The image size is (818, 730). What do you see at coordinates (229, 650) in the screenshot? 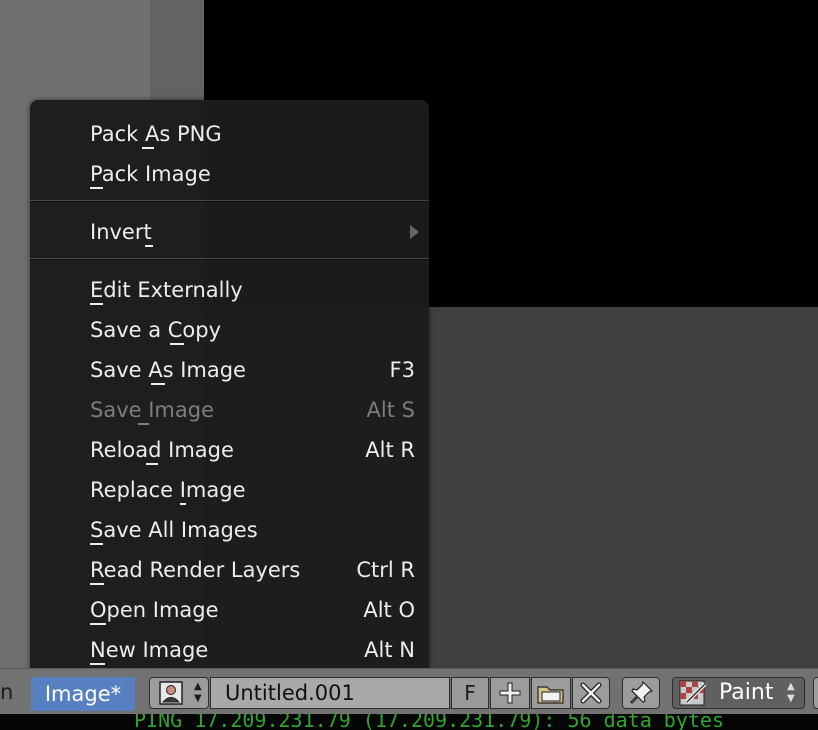
I see `menu-item-new-image: New Image Alt N` at bounding box center [229, 650].